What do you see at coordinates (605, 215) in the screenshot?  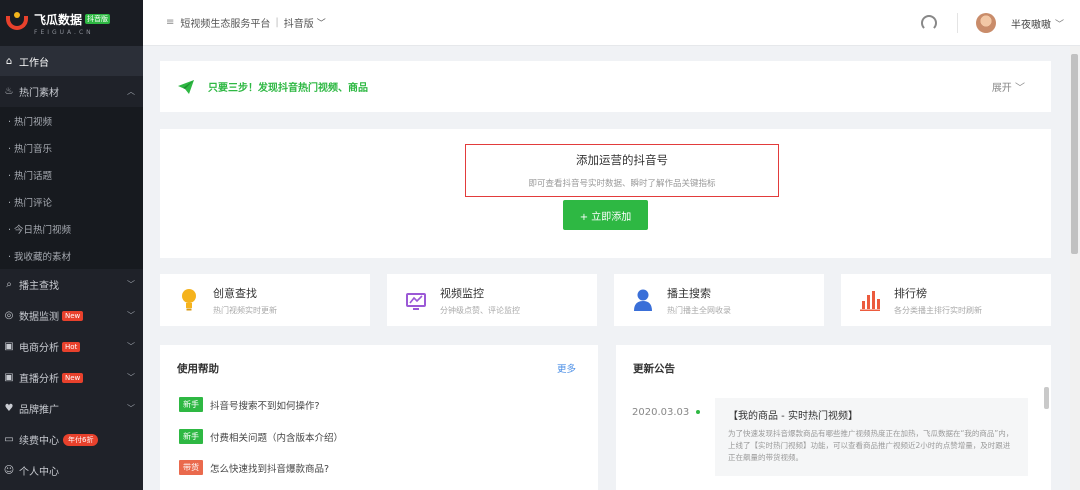 I see `add-now-button: + 立即添加` at bounding box center [605, 215].